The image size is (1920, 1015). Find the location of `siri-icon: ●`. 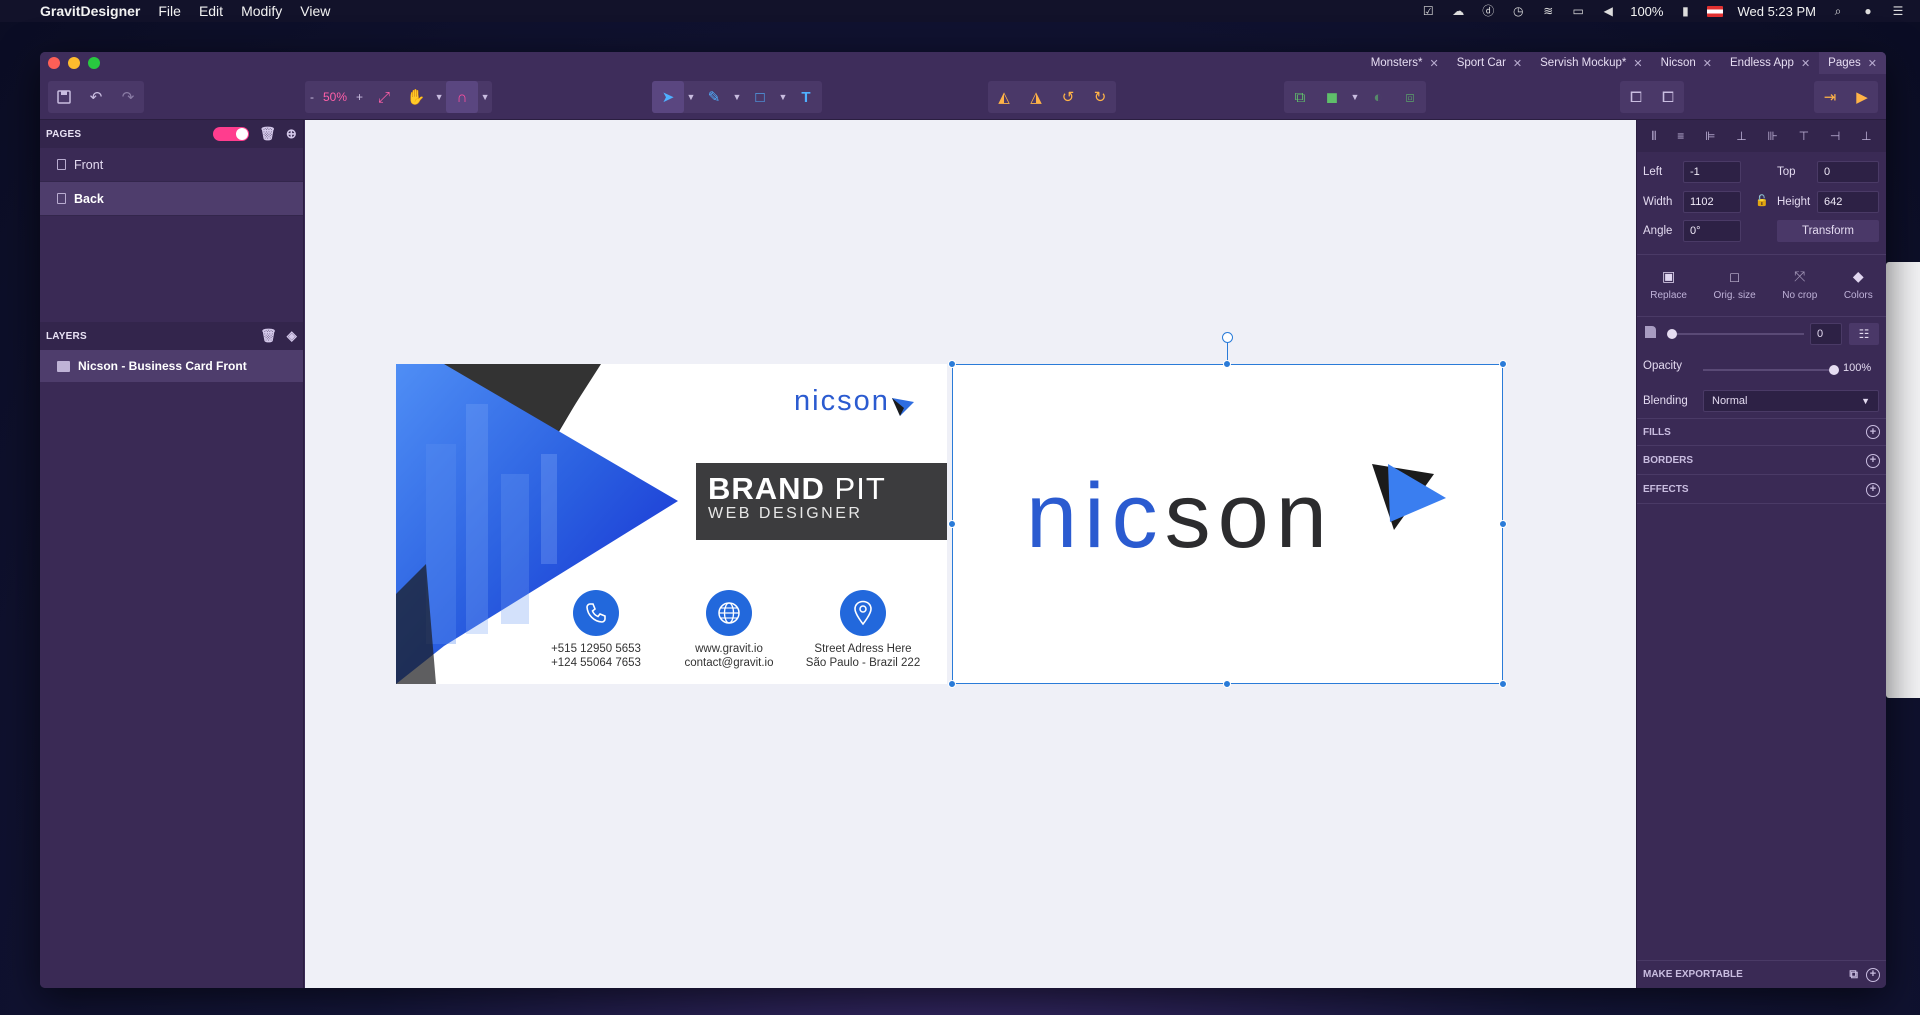

siri-icon: ● is located at coordinates (1868, 11).